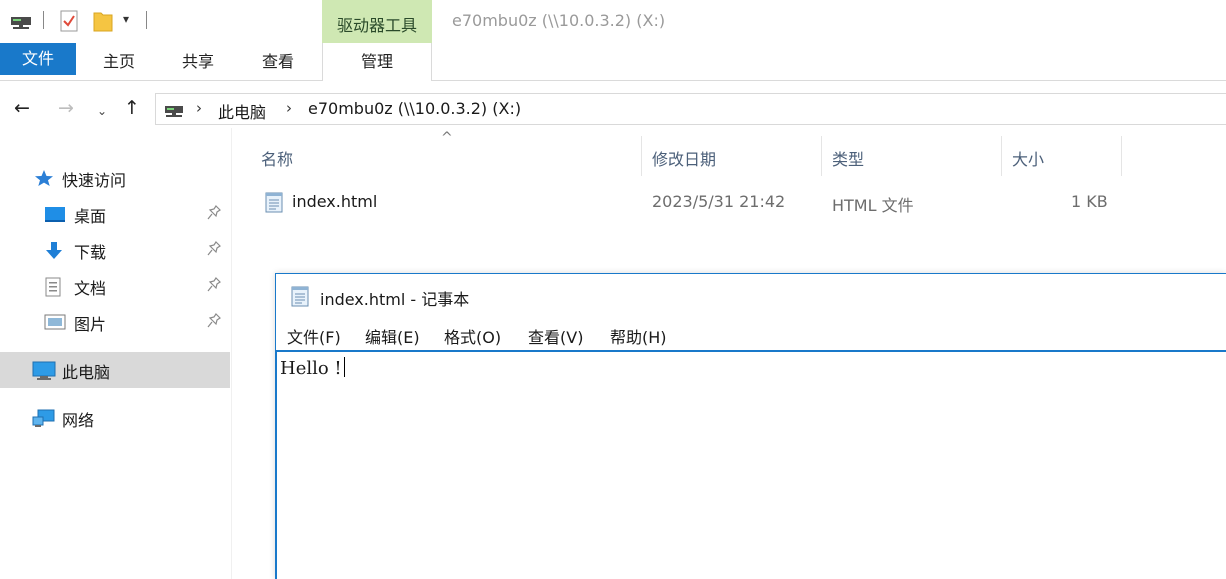  I want to click on sidebar-item-network: 网络, so click(115, 418).